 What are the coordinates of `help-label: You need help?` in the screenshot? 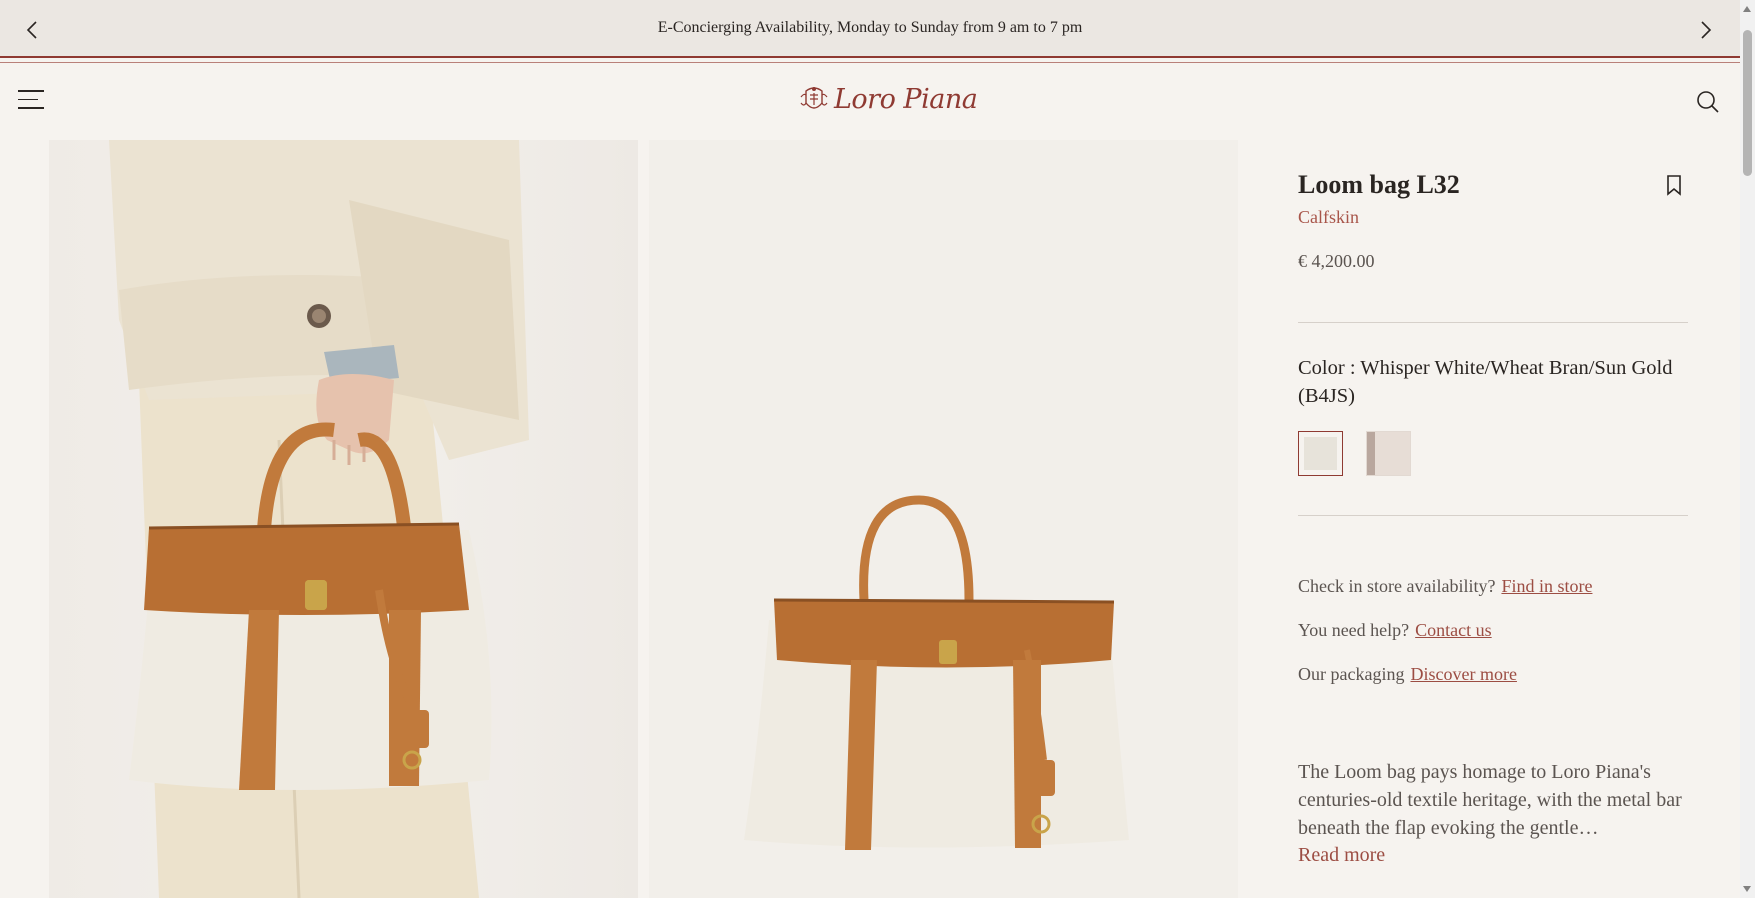 It's located at (1354, 630).